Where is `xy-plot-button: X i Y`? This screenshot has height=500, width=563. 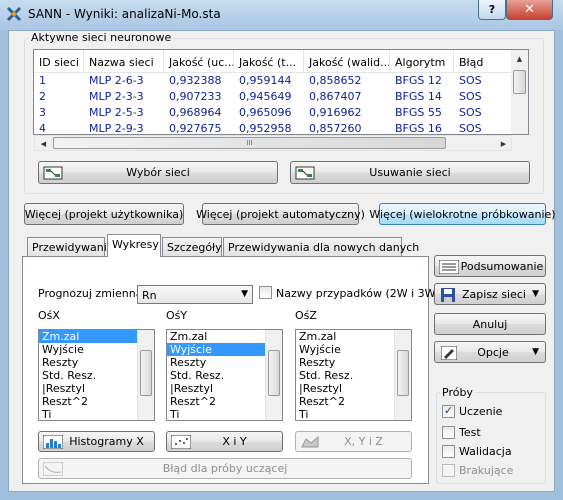
xy-plot-button: X i Y is located at coordinates (224, 441).